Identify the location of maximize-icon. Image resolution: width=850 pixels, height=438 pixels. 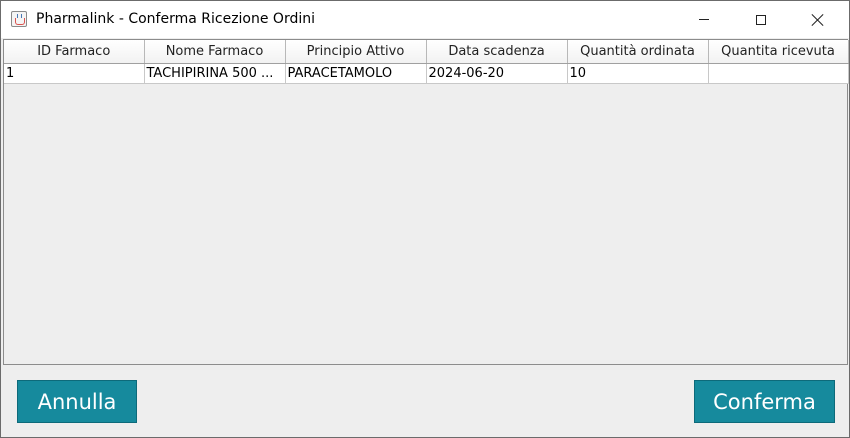
(761, 19).